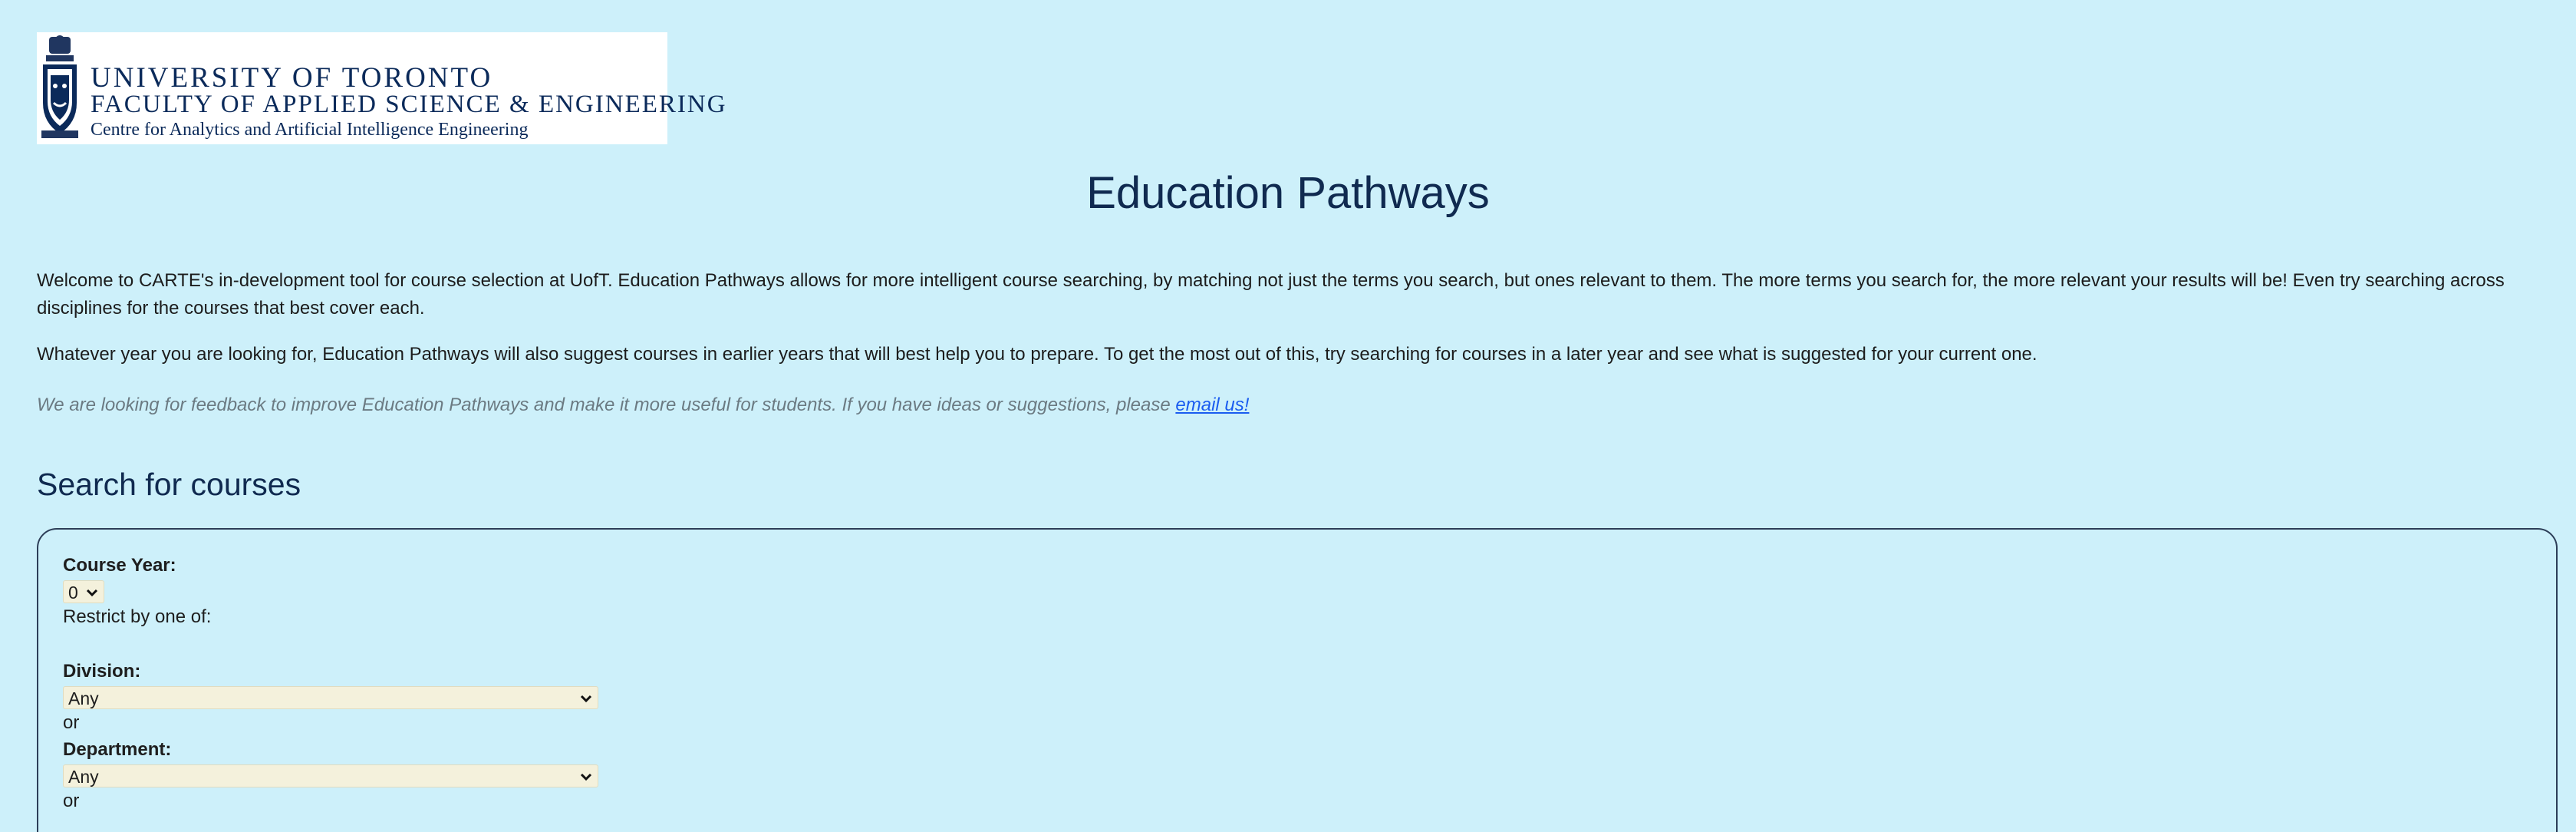 The height and width of the screenshot is (832, 2576). Describe the element at coordinates (83, 591) in the screenshot. I see `course-year-select: 0` at that location.